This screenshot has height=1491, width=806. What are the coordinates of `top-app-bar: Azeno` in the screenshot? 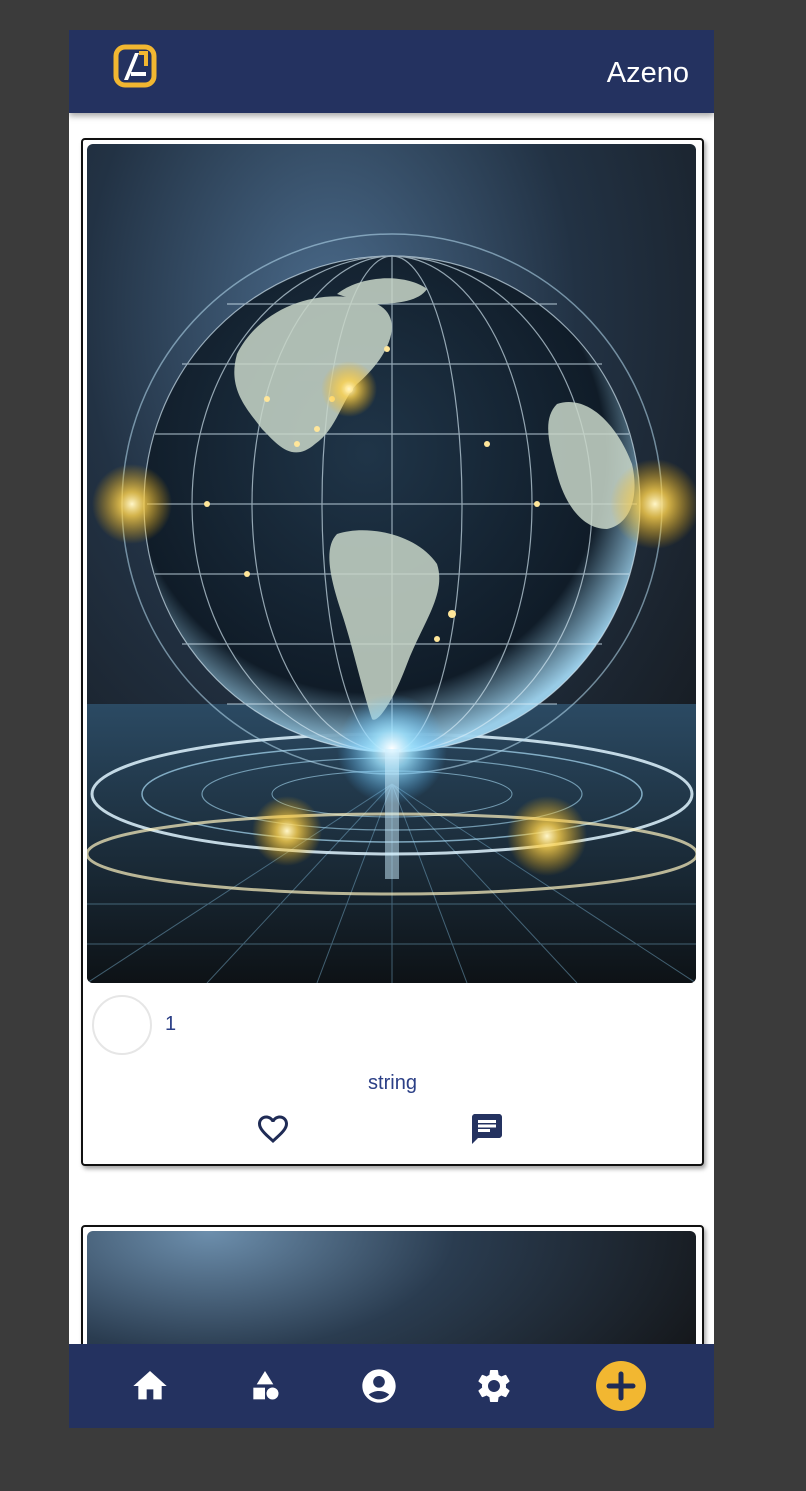 It's located at (391, 71).